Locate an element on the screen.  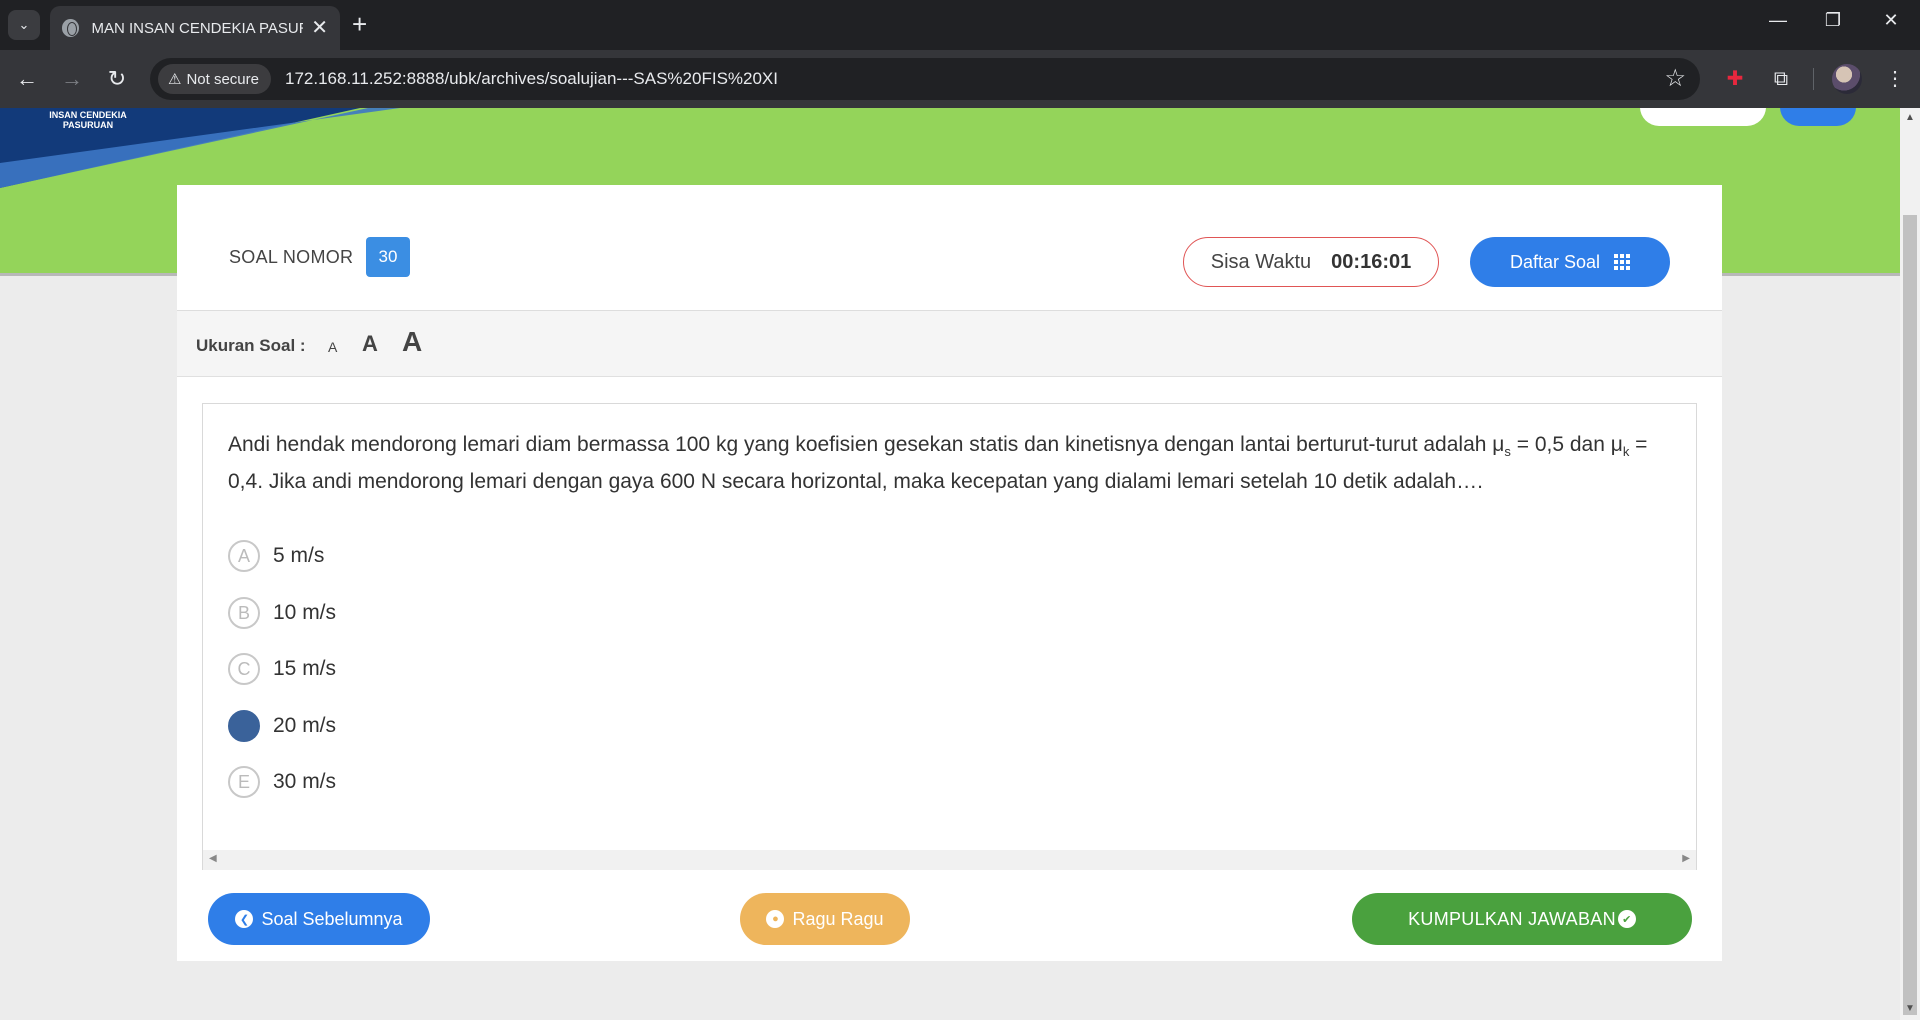
option-b: B 10 m/s is located at coordinates (282, 613).